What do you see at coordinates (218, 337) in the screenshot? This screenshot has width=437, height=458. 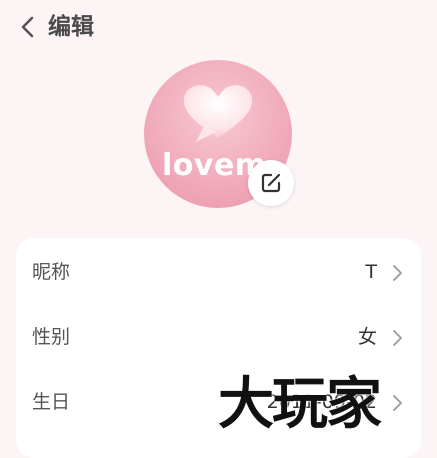 I see `gender-row: 性别 女` at bounding box center [218, 337].